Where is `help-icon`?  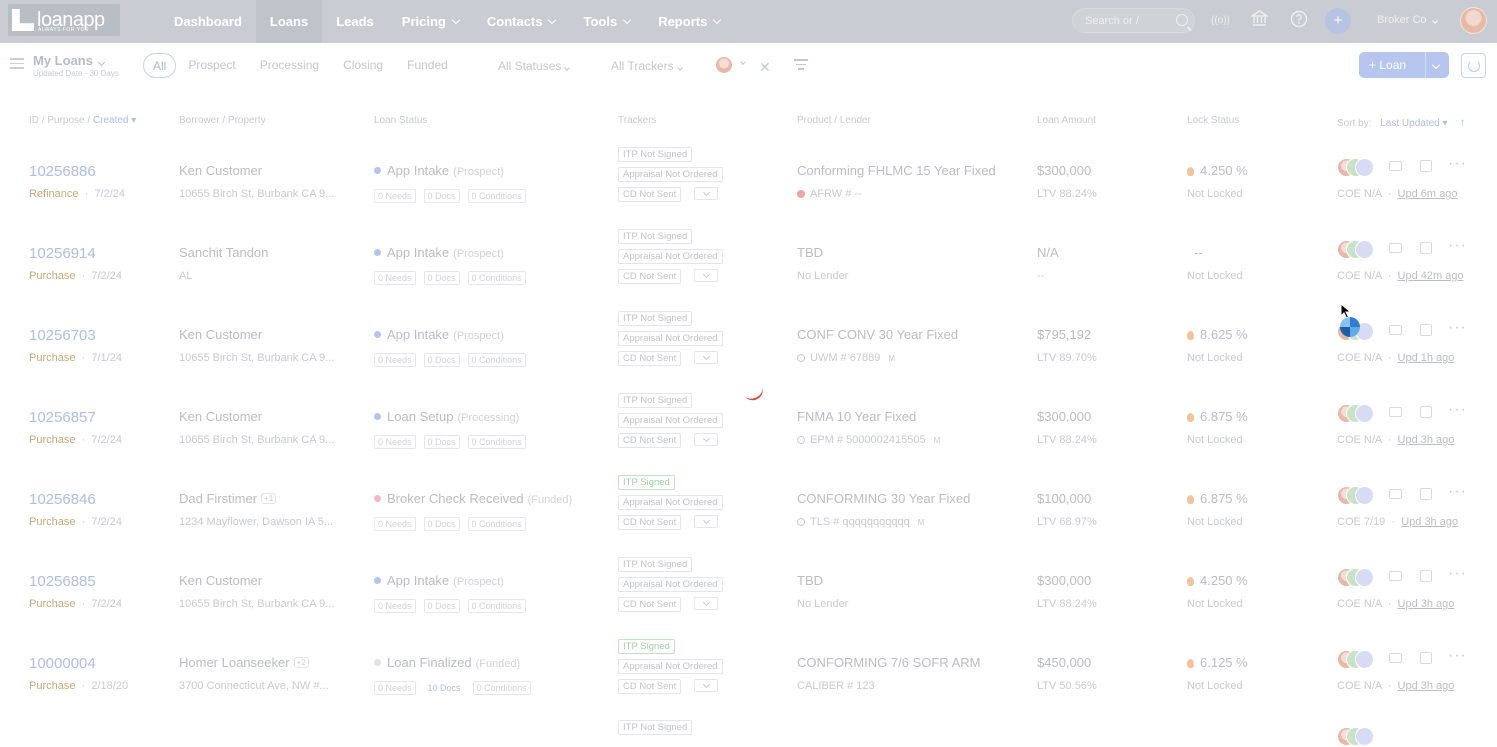 help-icon is located at coordinates (1299, 20).